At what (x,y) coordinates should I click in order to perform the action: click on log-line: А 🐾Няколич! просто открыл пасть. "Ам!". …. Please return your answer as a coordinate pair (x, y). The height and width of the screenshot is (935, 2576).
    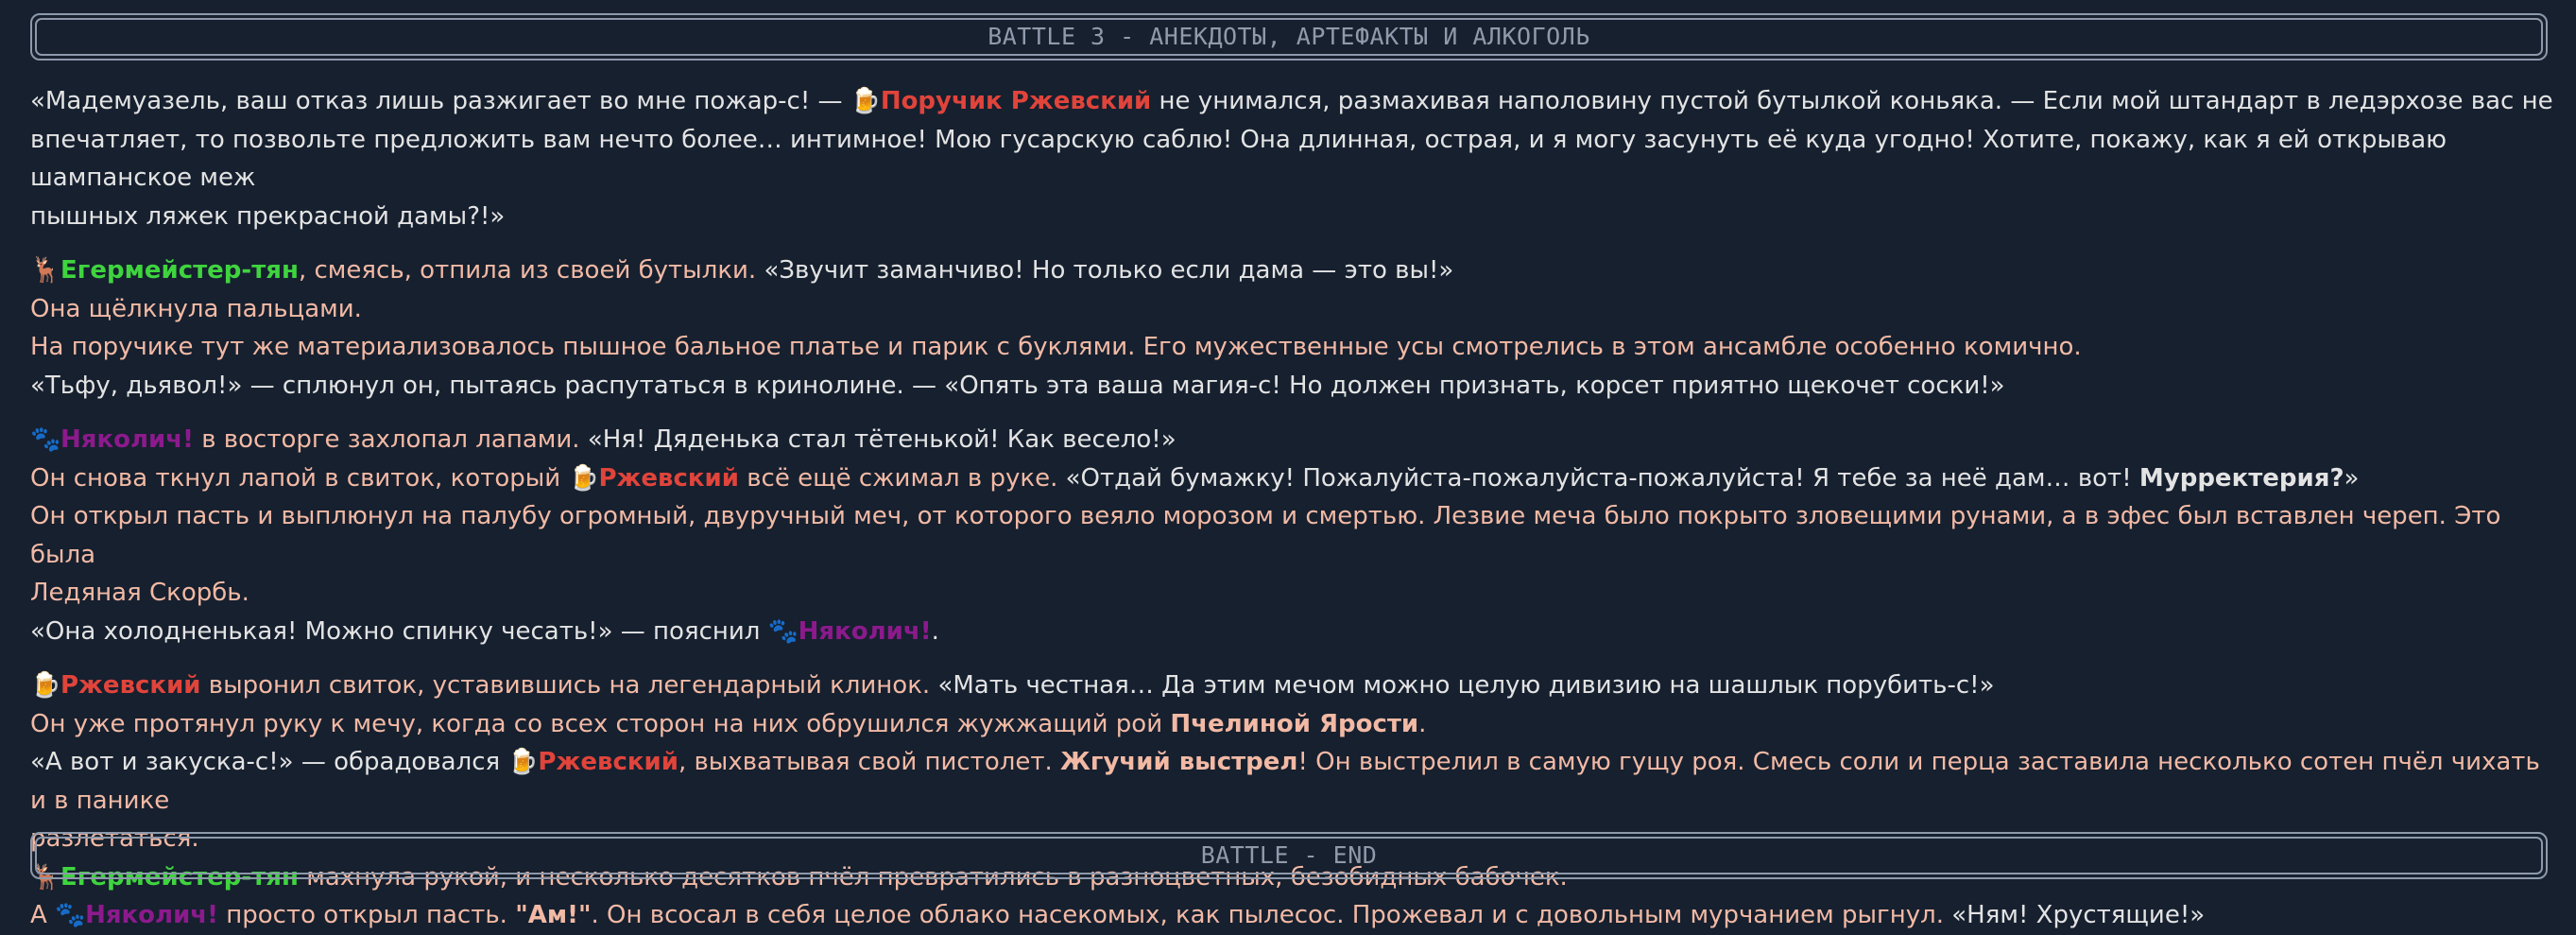
    Looking at the image, I should click on (1292, 916).